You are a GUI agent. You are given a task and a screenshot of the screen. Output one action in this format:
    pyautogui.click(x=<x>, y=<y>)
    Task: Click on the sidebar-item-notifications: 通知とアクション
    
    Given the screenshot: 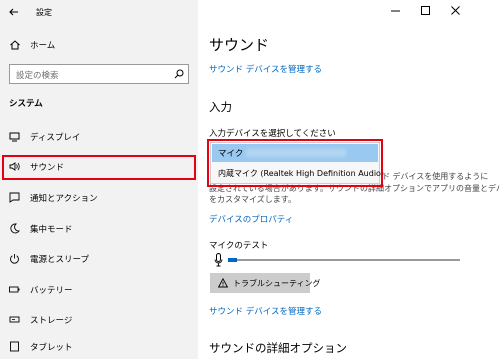 What is the action you would take?
    pyautogui.click(x=99, y=198)
    